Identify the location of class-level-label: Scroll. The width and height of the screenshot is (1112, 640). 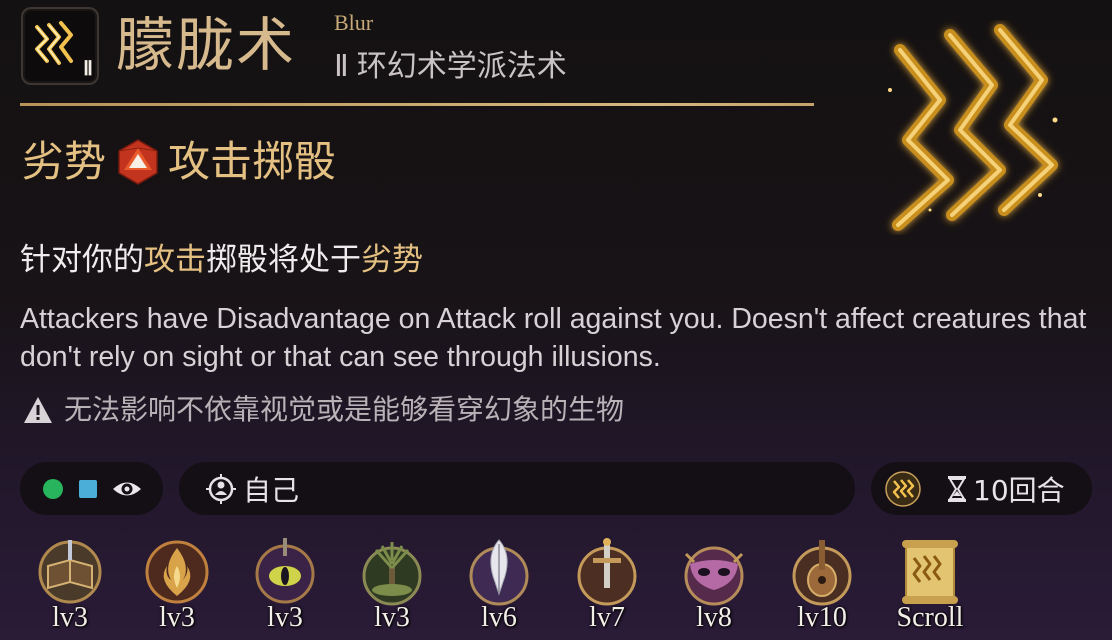
(930, 617).